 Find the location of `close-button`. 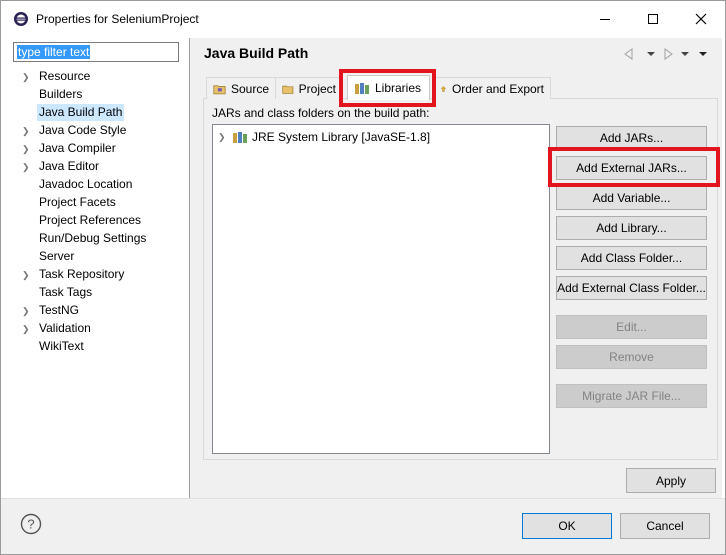

close-button is located at coordinates (701, 19).